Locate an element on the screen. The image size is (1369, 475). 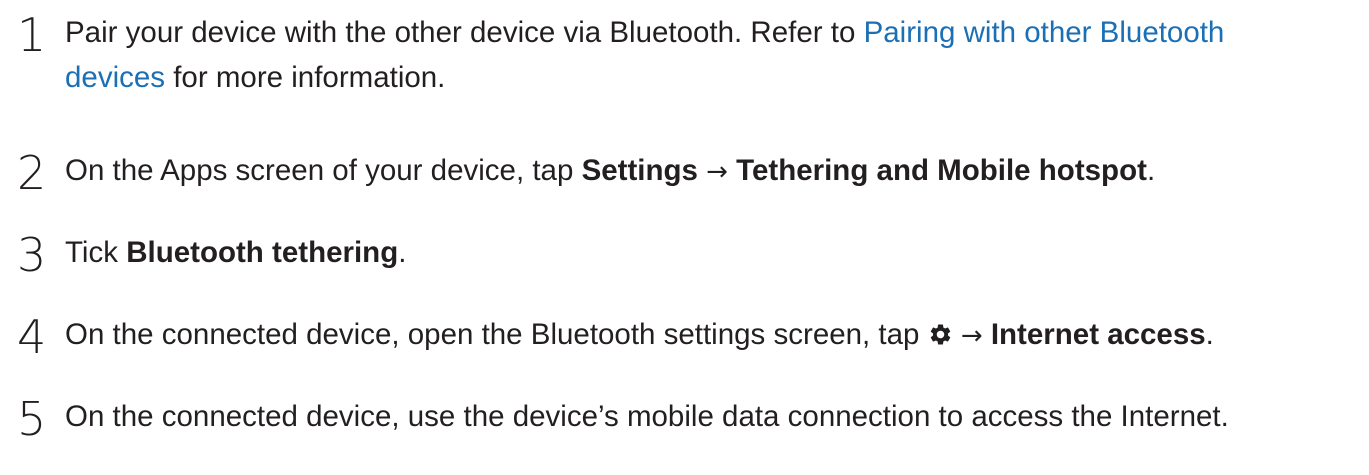
step-text-part: for more information. is located at coordinates (305, 77).